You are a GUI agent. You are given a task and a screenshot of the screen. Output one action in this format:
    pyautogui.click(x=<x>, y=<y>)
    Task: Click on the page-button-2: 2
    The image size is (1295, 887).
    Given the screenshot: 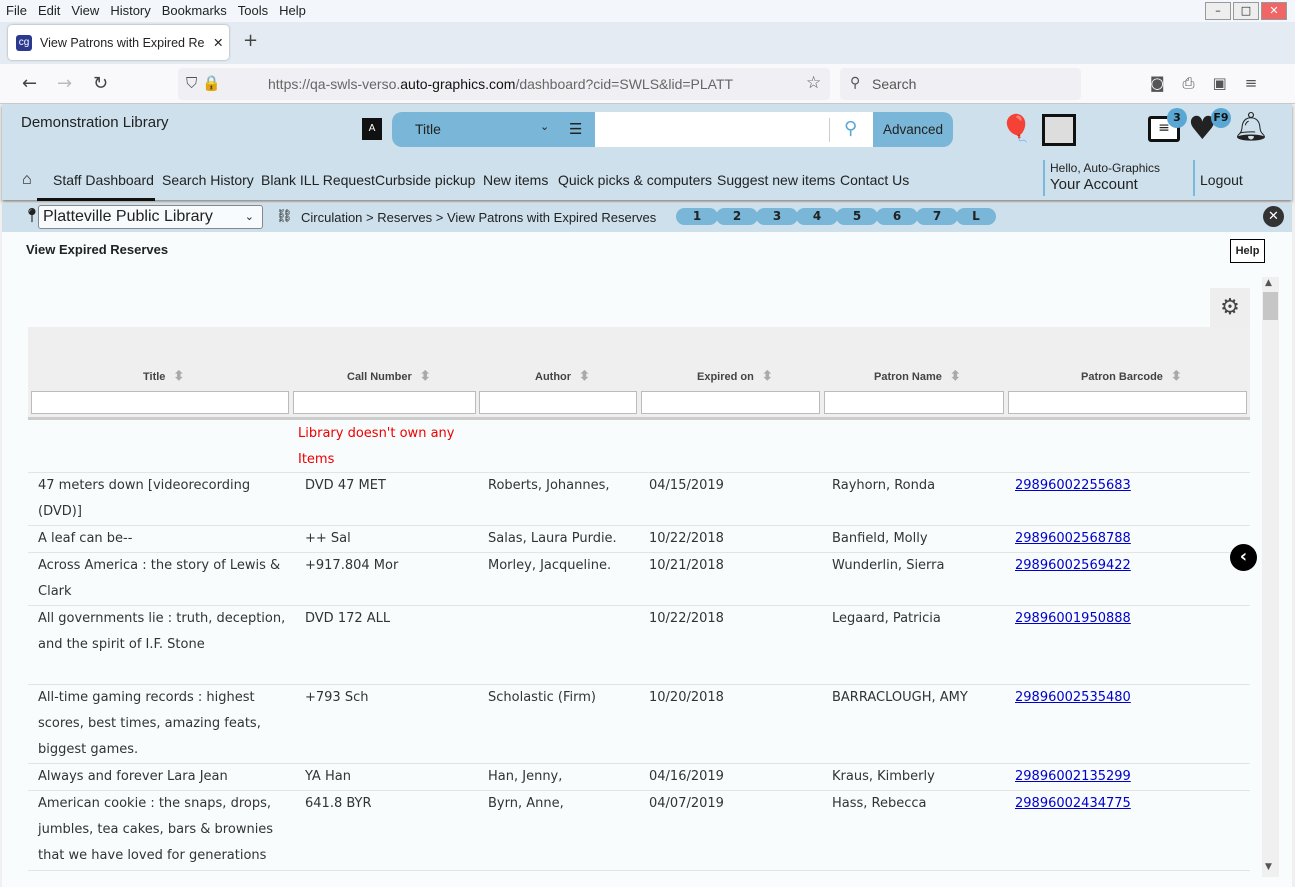 What is the action you would take?
    pyautogui.click(x=737, y=216)
    